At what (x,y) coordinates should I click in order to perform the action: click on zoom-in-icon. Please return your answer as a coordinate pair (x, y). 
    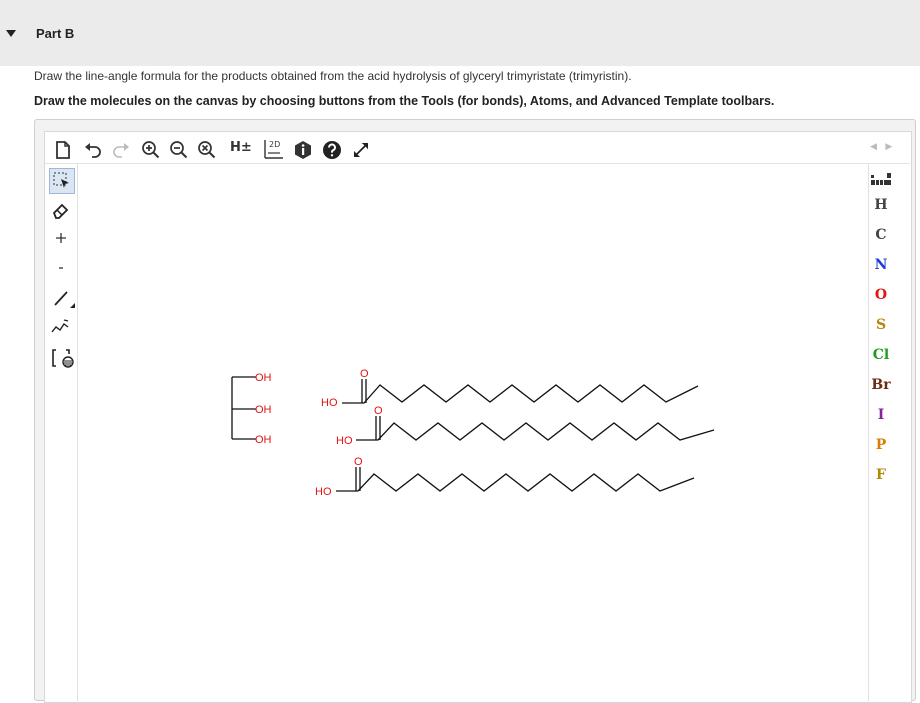
    Looking at the image, I should click on (151, 150).